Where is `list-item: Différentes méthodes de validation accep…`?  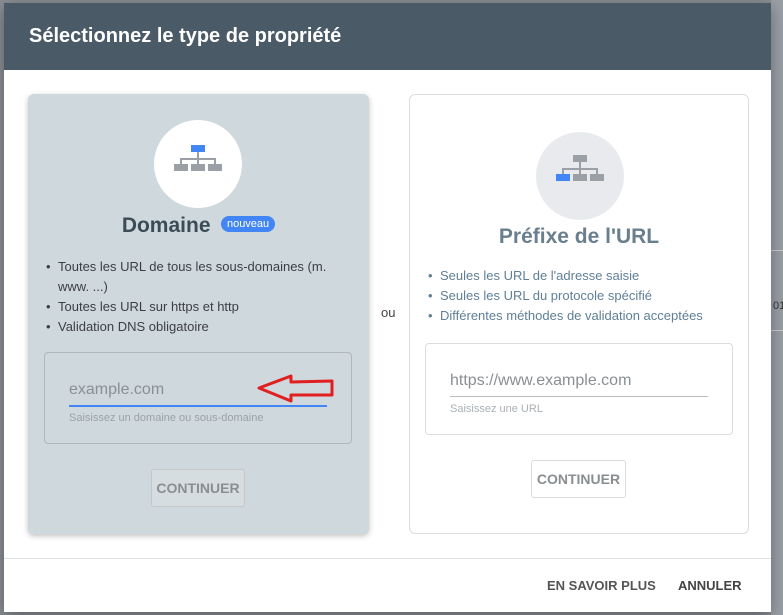 list-item: Différentes méthodes de validation accep… is located at coordinates (589, 316).